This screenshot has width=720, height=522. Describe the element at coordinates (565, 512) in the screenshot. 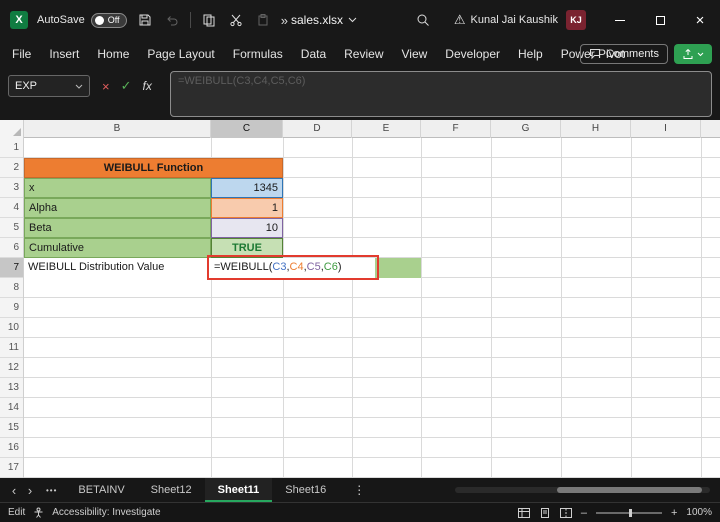

I see `page-break-view-icon` at that location.